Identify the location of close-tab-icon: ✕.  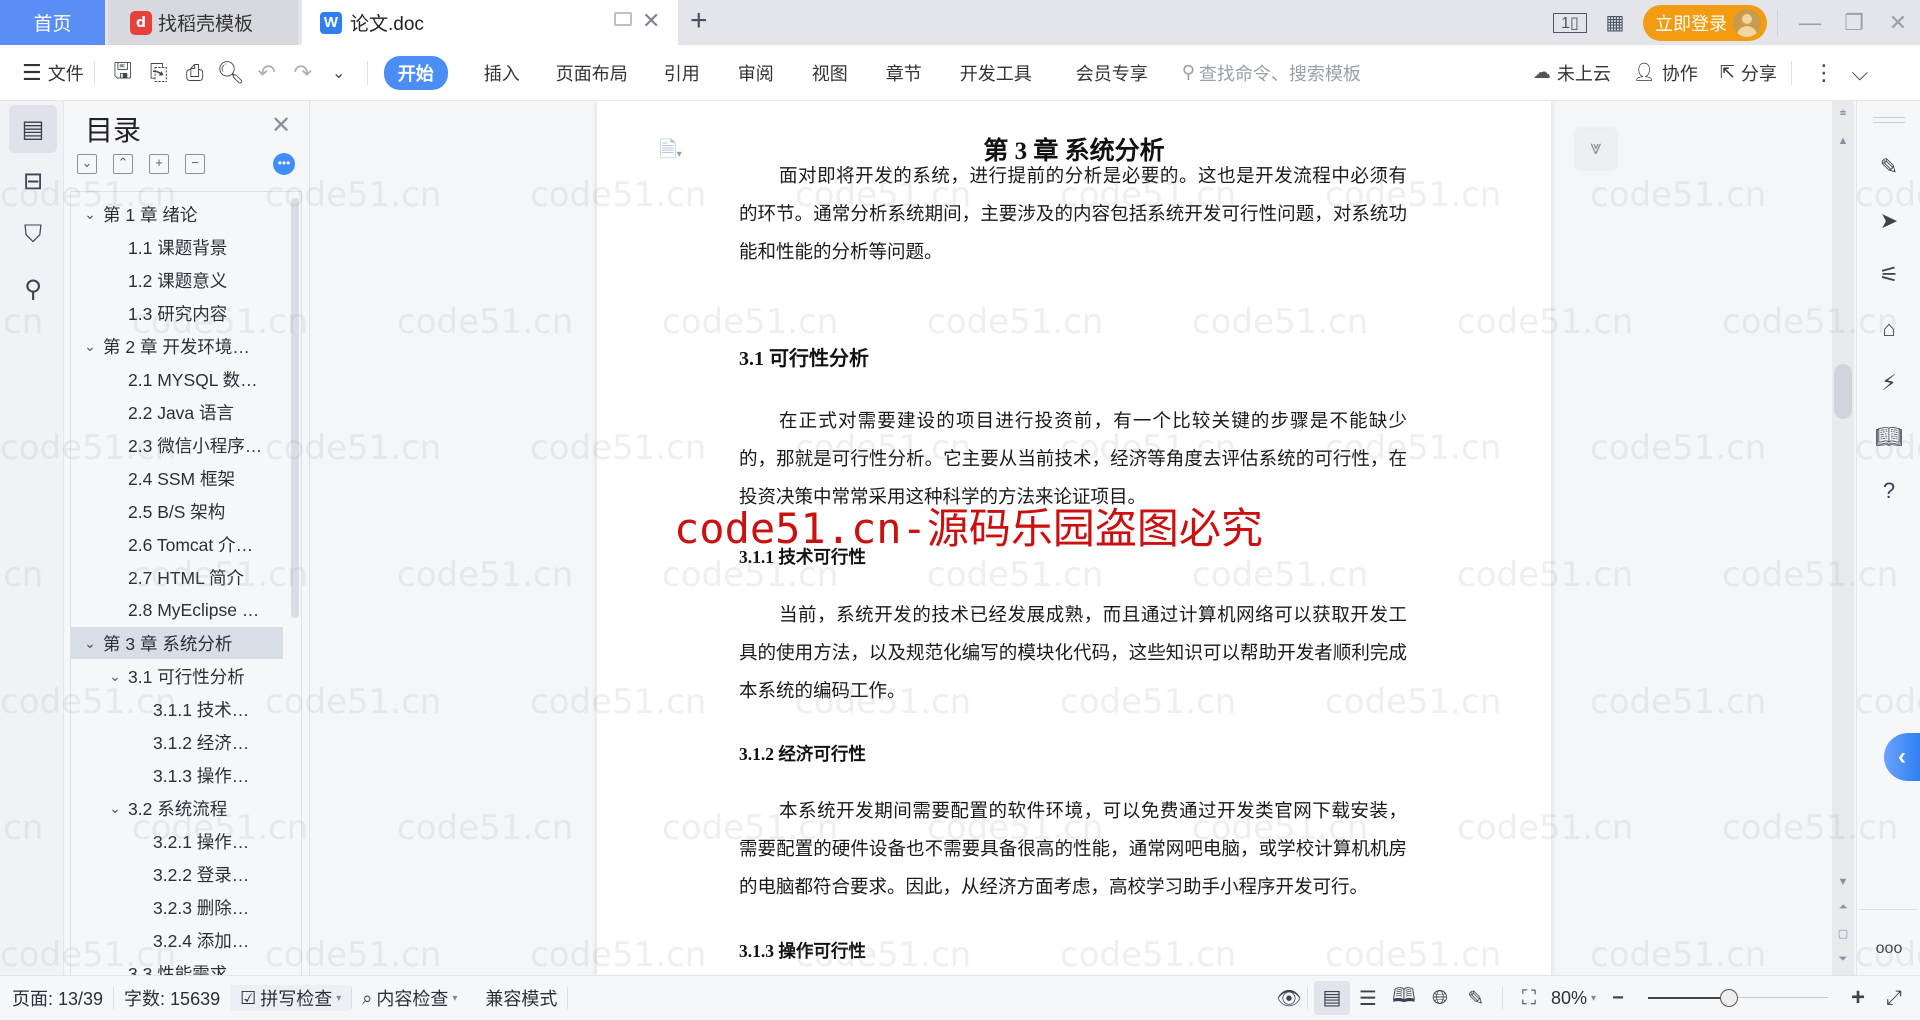
(651, 21).